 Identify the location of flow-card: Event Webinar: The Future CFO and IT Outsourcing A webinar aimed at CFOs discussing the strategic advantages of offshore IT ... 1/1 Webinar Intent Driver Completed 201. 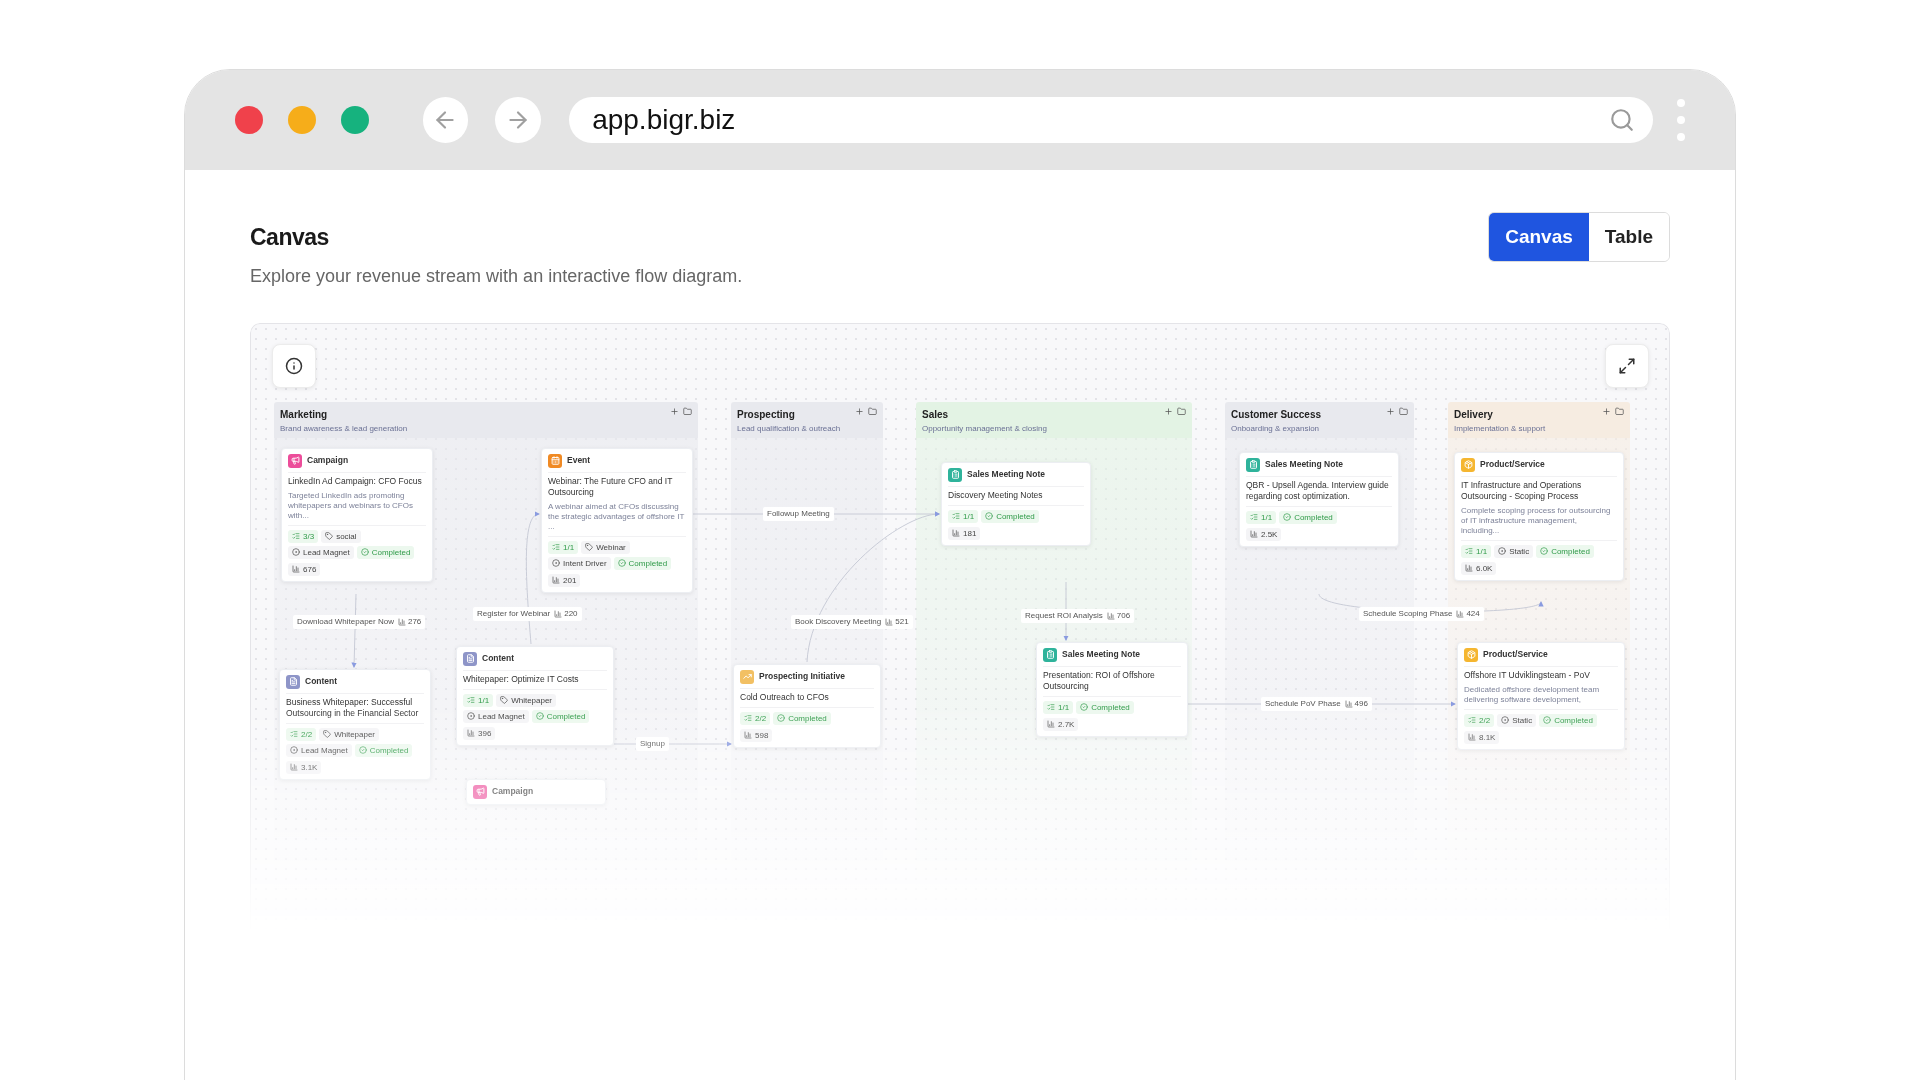
(617, 520).